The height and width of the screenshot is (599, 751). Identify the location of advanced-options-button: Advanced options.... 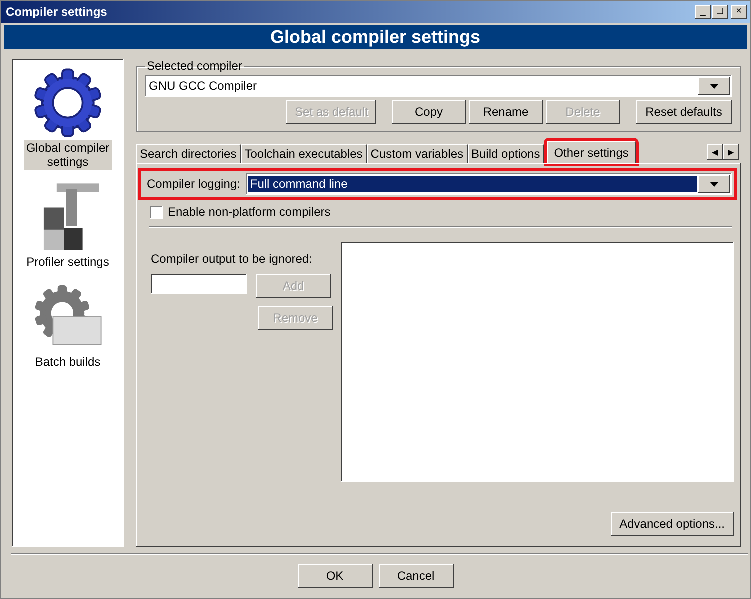
(672, 524).